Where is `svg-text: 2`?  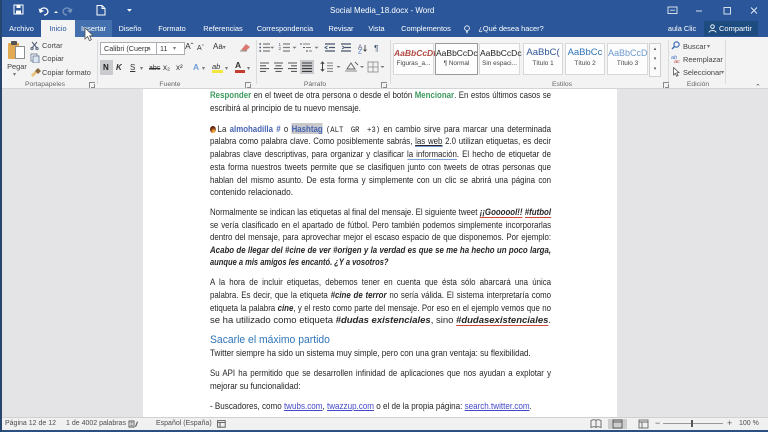
svg-text: 2 is located at coordinates (280, 48).